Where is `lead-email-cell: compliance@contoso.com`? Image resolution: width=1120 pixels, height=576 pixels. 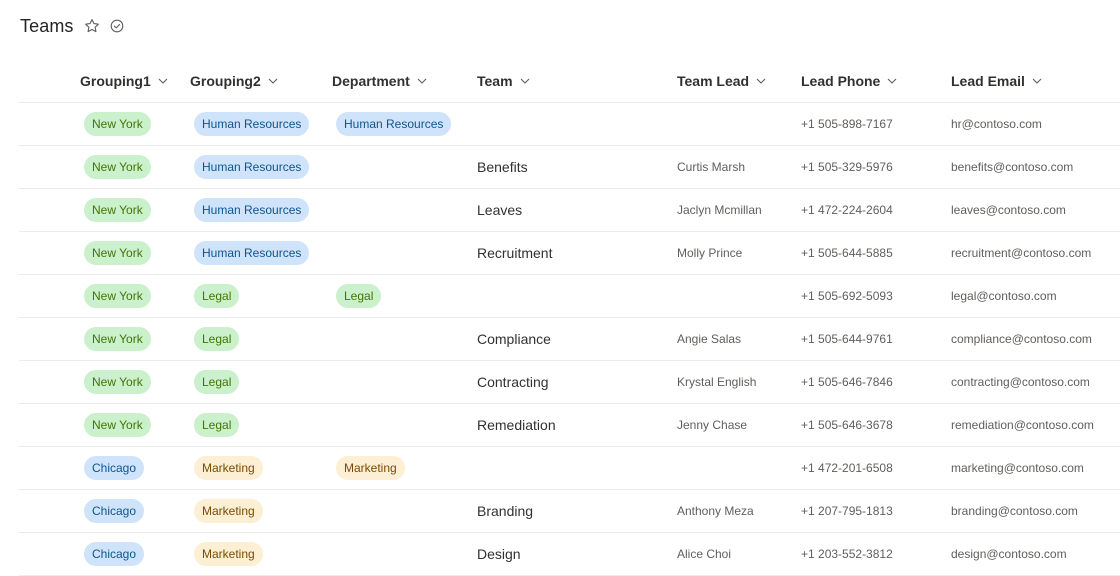 lead-email-cell: compliance@contoso.com is located at coordinates (1021, 339).